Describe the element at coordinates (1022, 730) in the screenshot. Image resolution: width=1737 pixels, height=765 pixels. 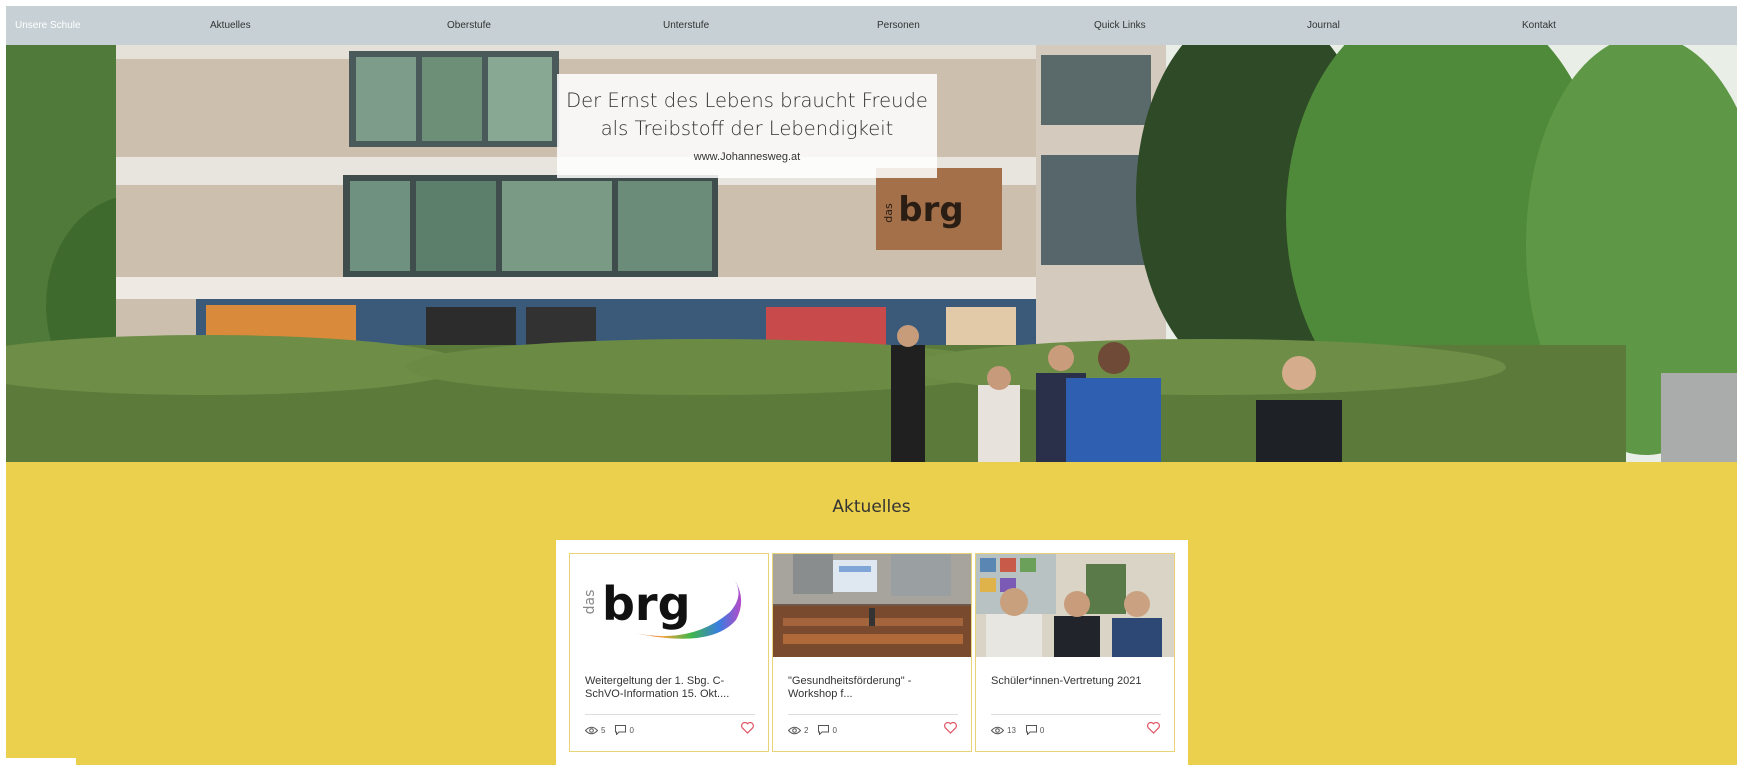
I see `post-stats: 13 0` at that location.